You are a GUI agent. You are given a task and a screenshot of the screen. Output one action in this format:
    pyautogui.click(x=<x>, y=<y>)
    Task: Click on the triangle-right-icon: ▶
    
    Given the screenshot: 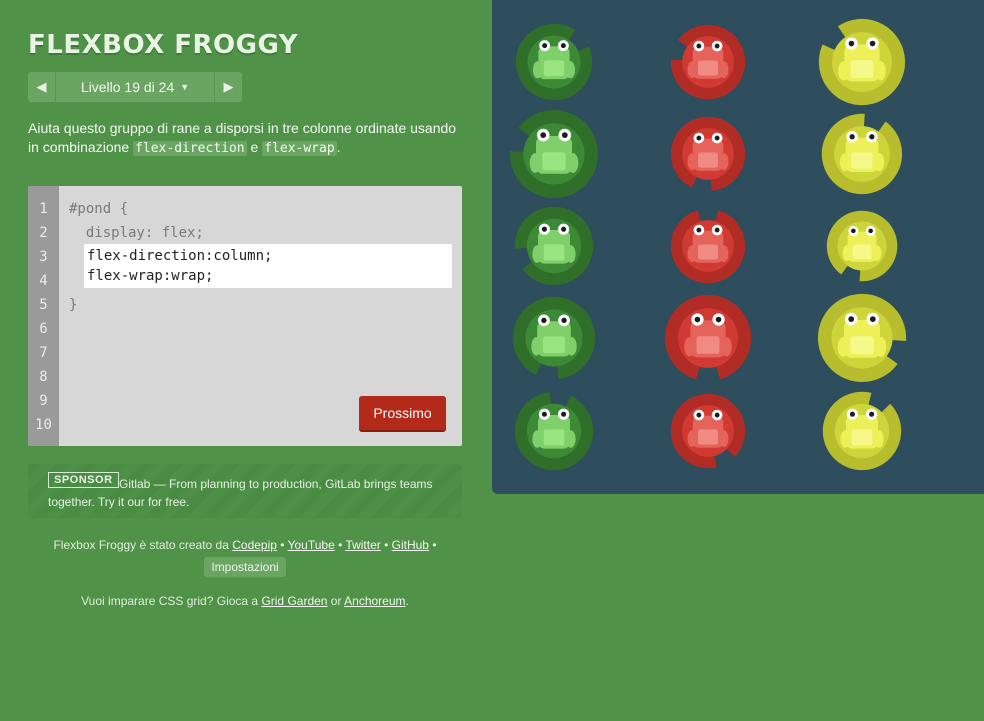 What is the action you would take?
    pyautogui.click(x=228, y=86)
    